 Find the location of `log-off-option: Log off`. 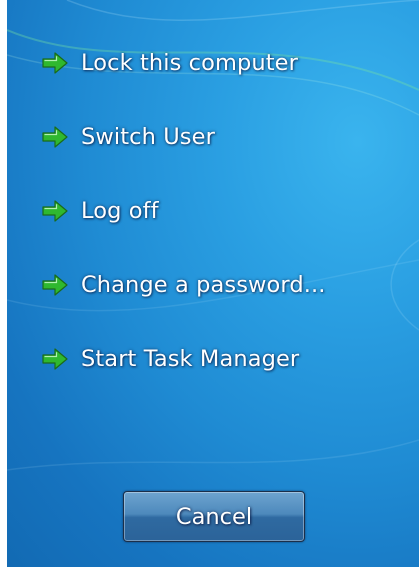

log-off-option: Log off is located at coordinates (100, 211).